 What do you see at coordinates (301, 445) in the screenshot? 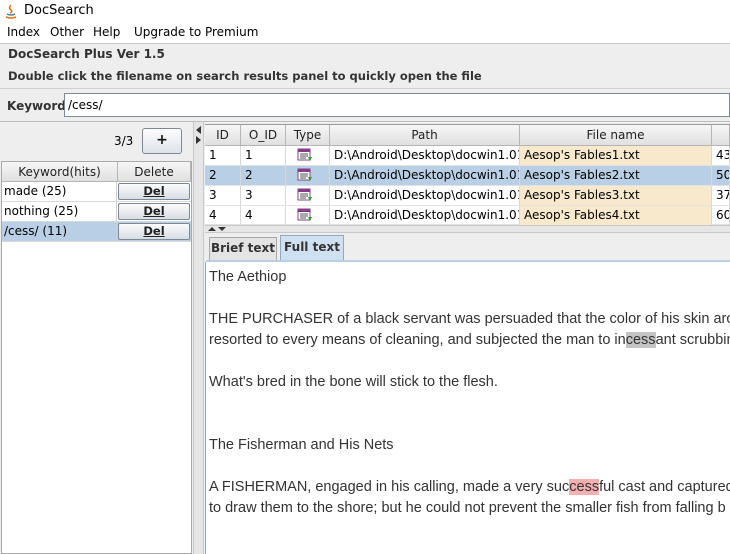
I see `text-line: The Fisherman and His Nets` at bounding box center [301, 445].